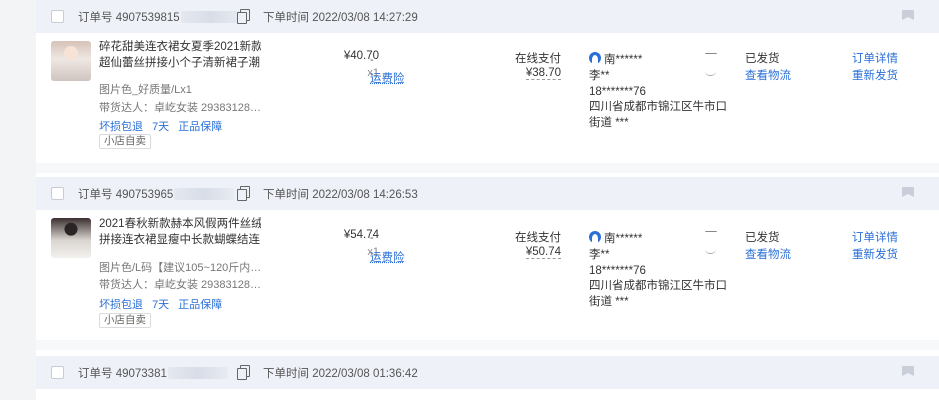  What do you see at coordinates (145, 90) in the screenshot?
I see `product-spec: 图片色_好质量/Lx1` at bounding box center [145, 90].